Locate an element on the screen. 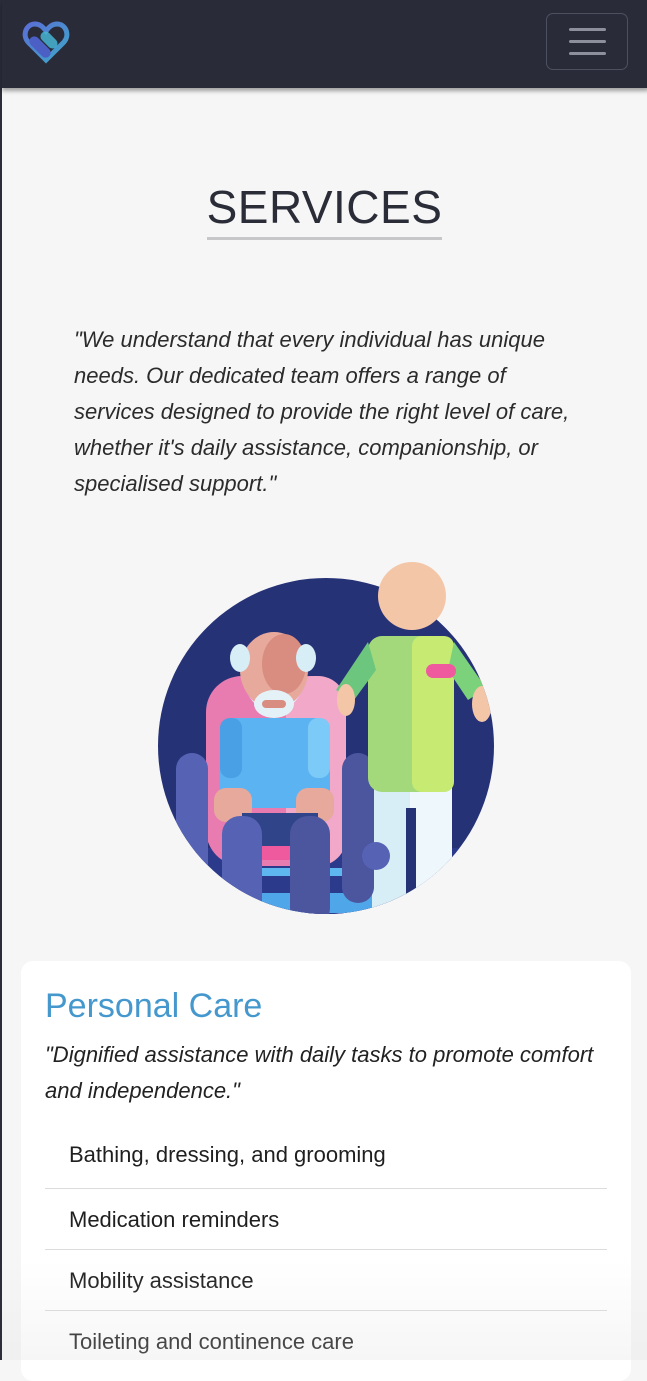 Image resolution: width=647 pixels, height=1381 pixels. list-item: Medication reminders is located at coordinates (326, 1219).